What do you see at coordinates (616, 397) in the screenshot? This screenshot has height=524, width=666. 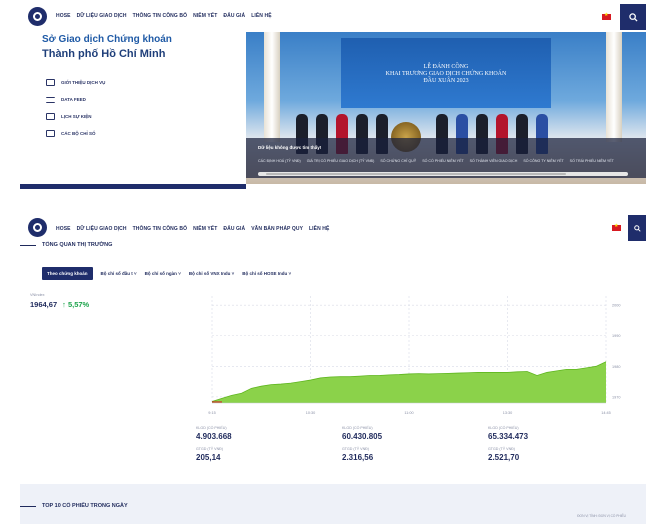 I see `y-tick-label: 1970` at bounding box center [616, 397].